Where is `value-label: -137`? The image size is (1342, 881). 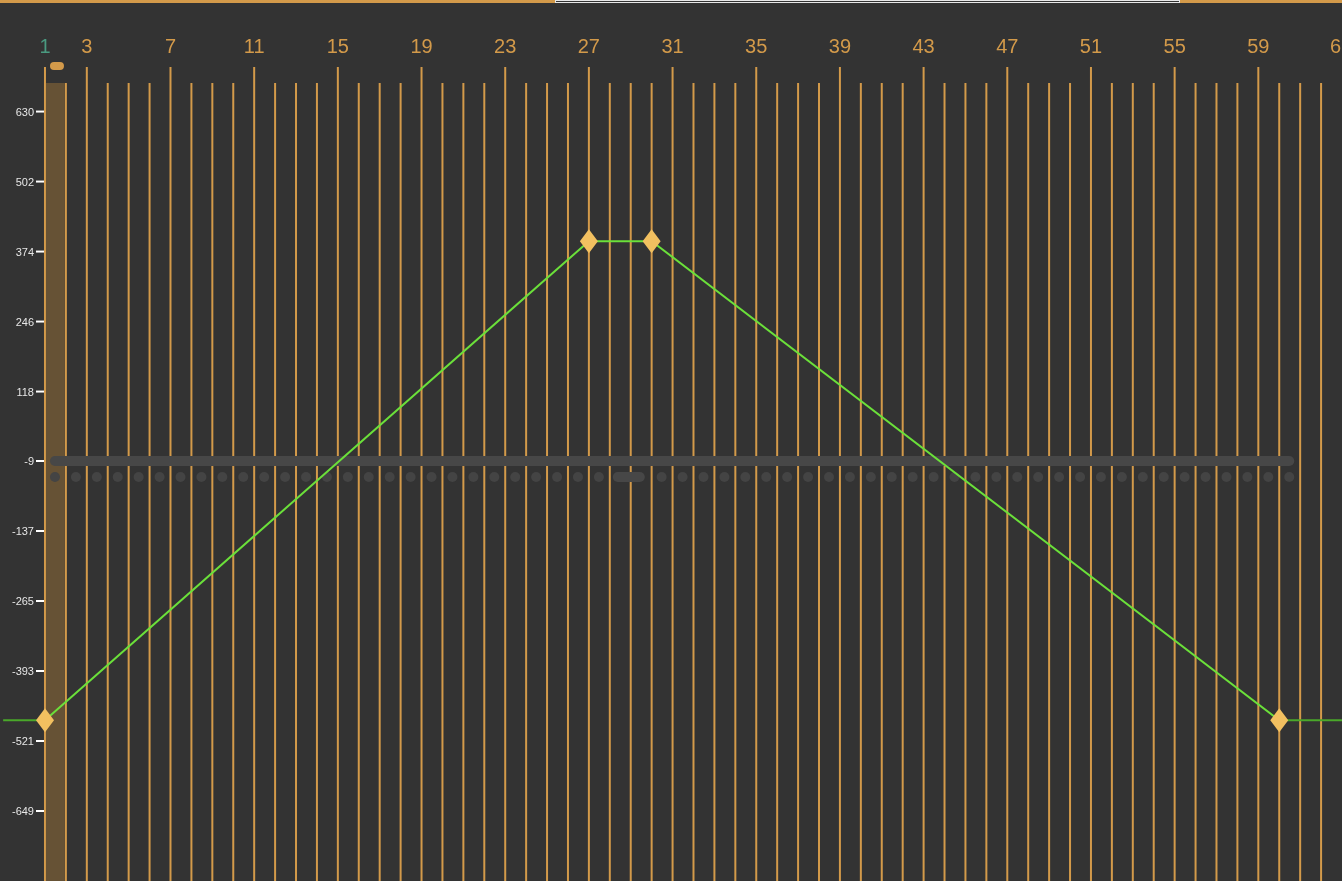
value-label: -137 is located at coordinates (22, 531).